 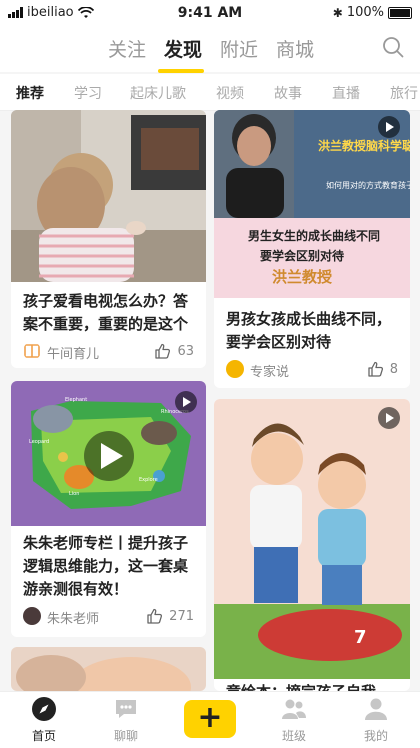 What do you see at coordinates (314, 235) in the screenshot?
I see `thumb-line1: 男生女生的成长曲线不同` at bounding box center [314, 235].